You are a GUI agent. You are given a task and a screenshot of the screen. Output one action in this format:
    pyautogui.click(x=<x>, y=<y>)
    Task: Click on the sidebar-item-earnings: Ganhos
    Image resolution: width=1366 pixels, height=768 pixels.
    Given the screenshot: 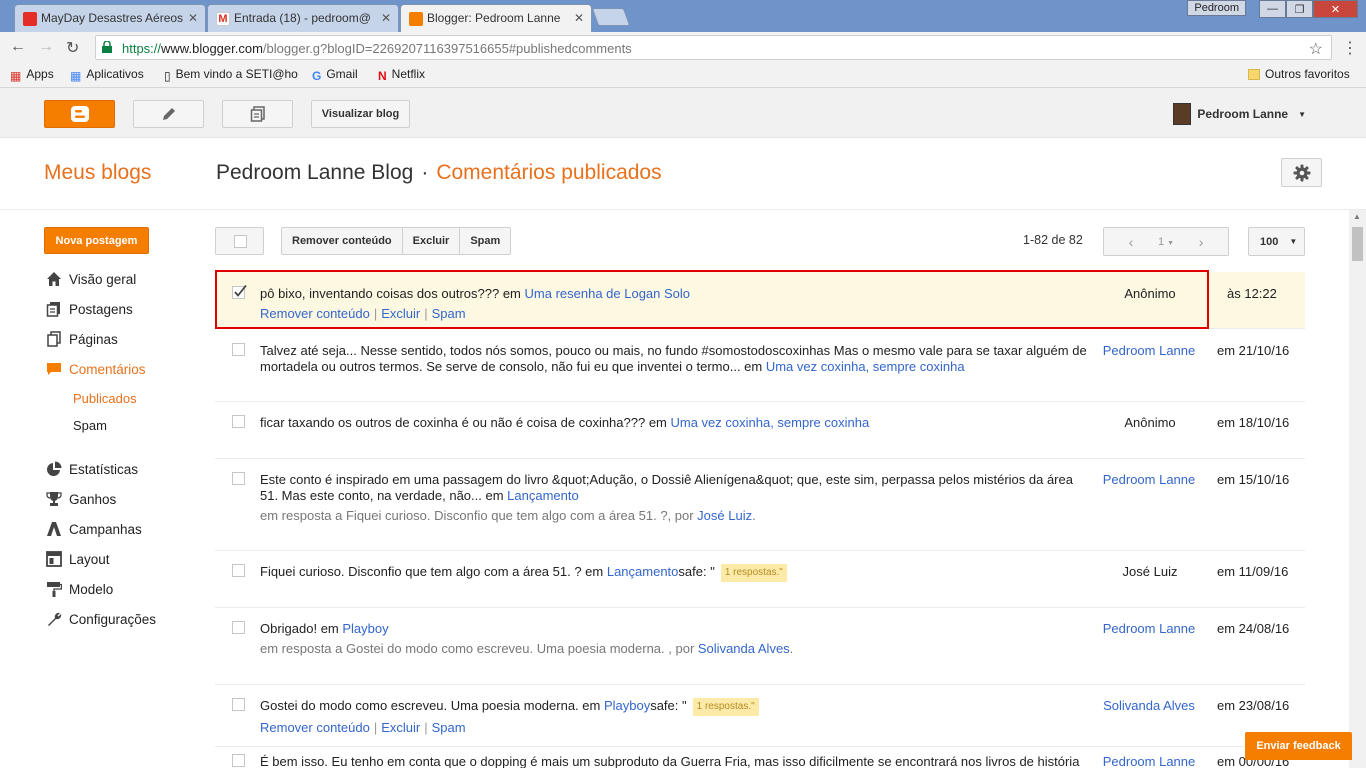 What is the action you would take?
    pyautogui.click(x=80, y=499)
    